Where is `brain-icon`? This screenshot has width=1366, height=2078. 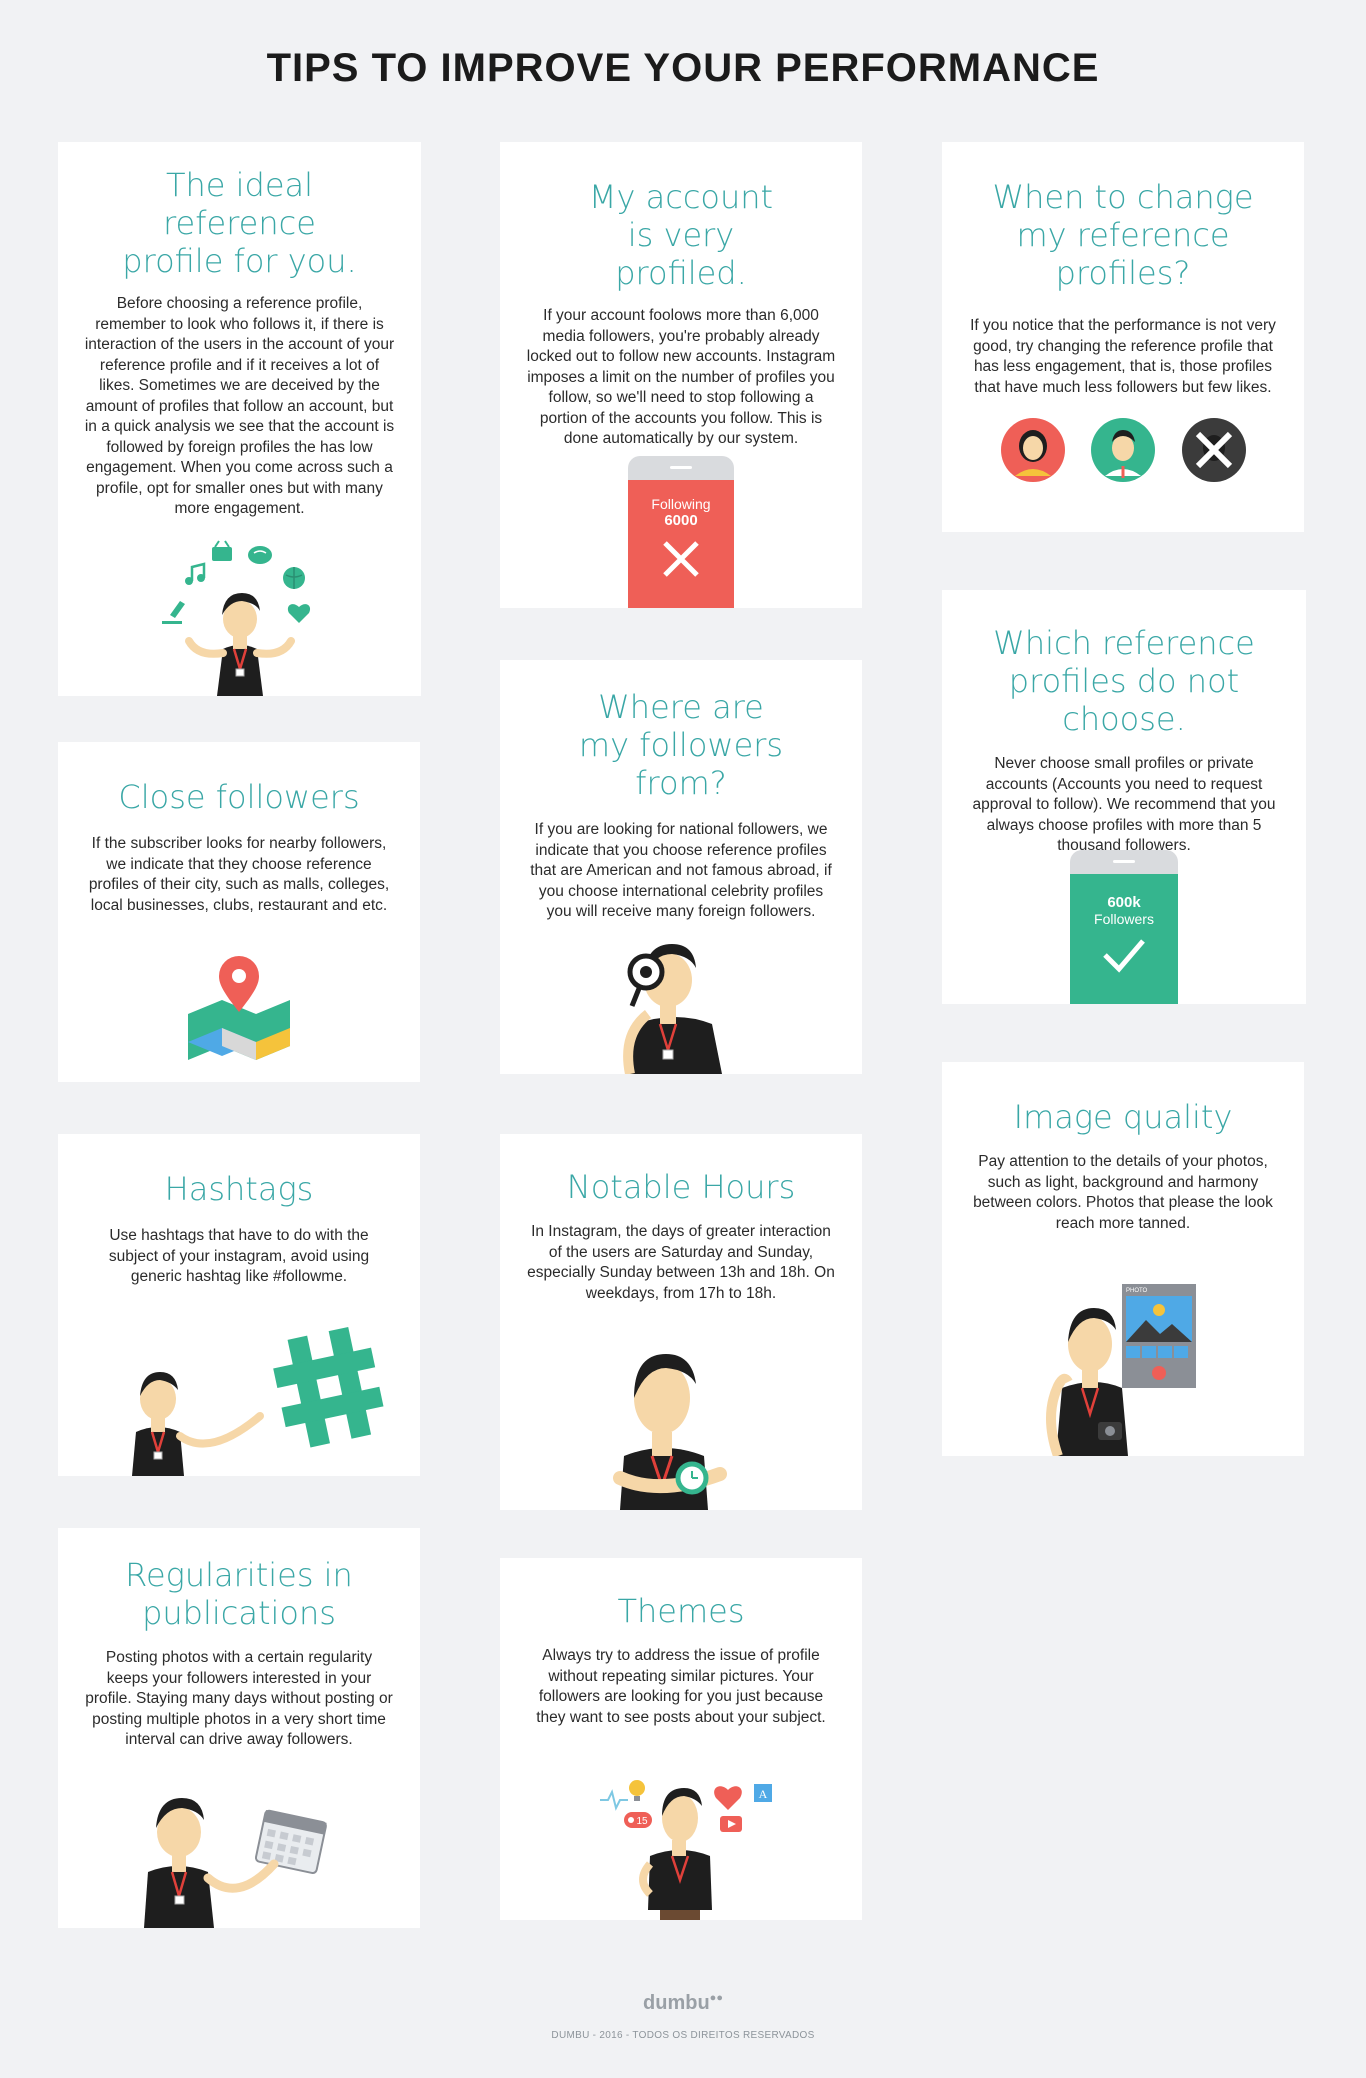 brain-icon is located at coordinates (260, 555).